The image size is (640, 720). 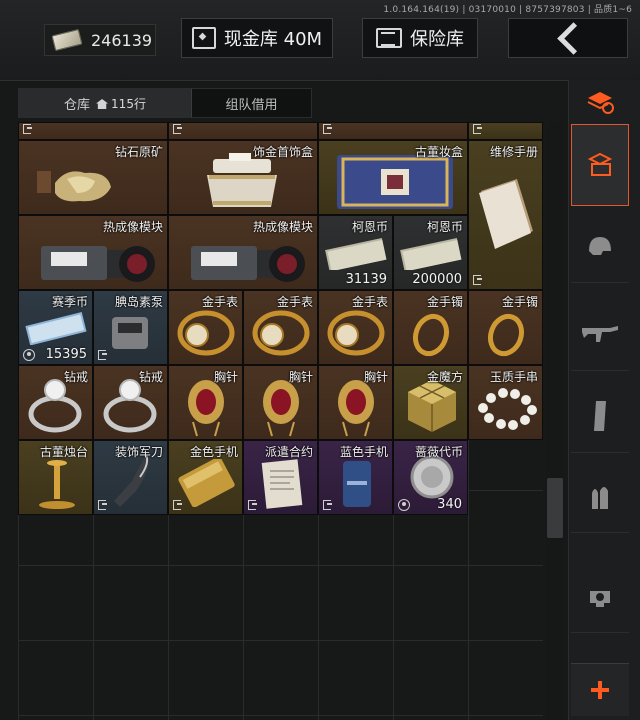 I want to click on category-storage, so click(x=600, y=165).